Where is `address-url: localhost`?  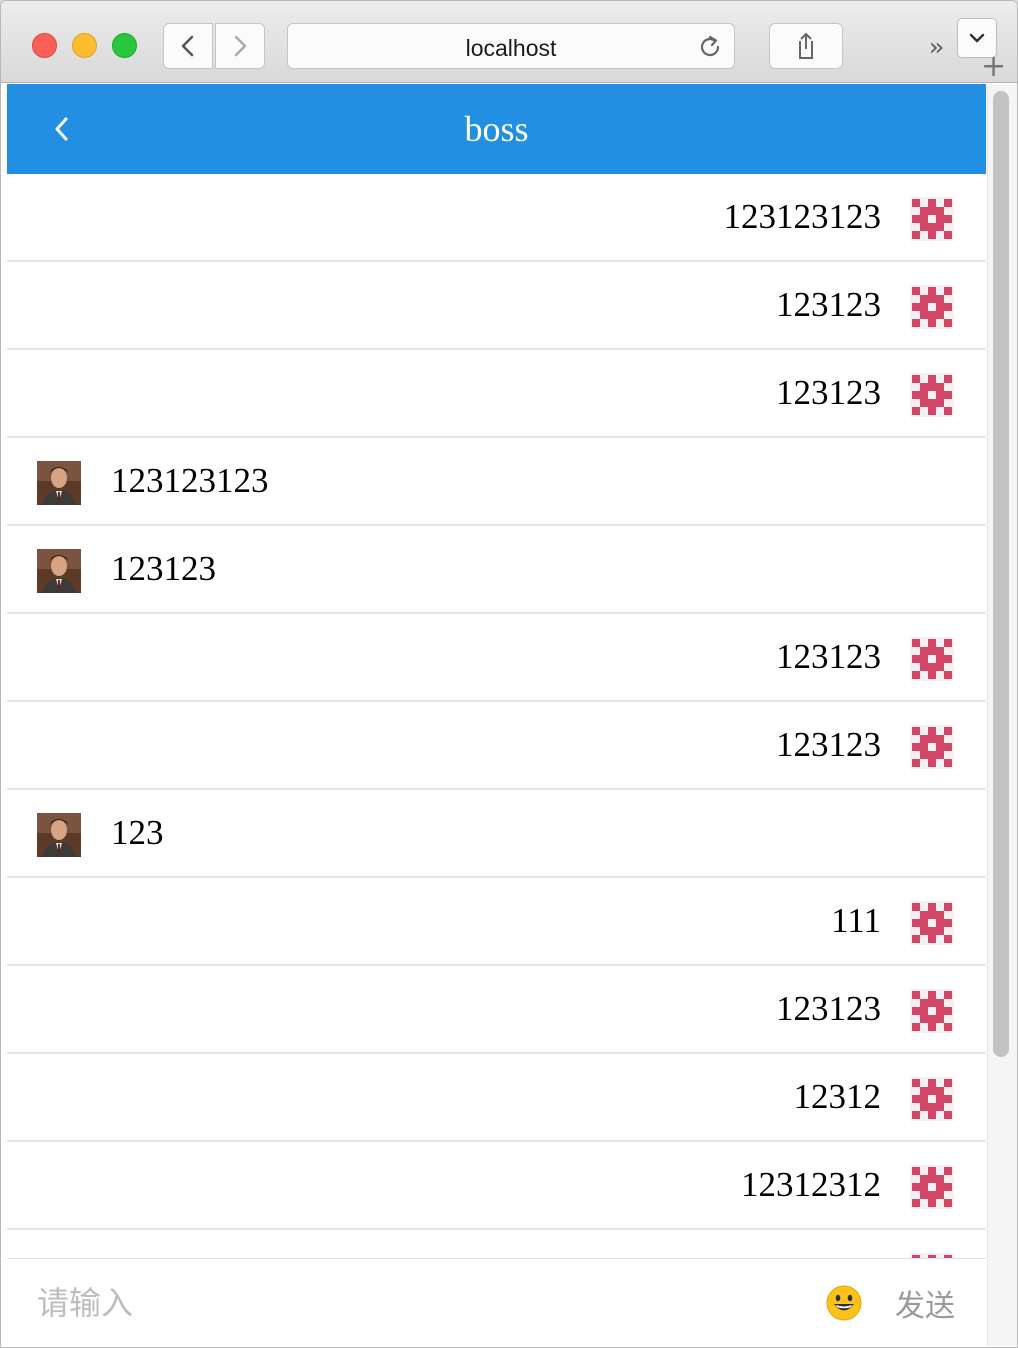 address-url: localhost is located at coordinates (511, 48).